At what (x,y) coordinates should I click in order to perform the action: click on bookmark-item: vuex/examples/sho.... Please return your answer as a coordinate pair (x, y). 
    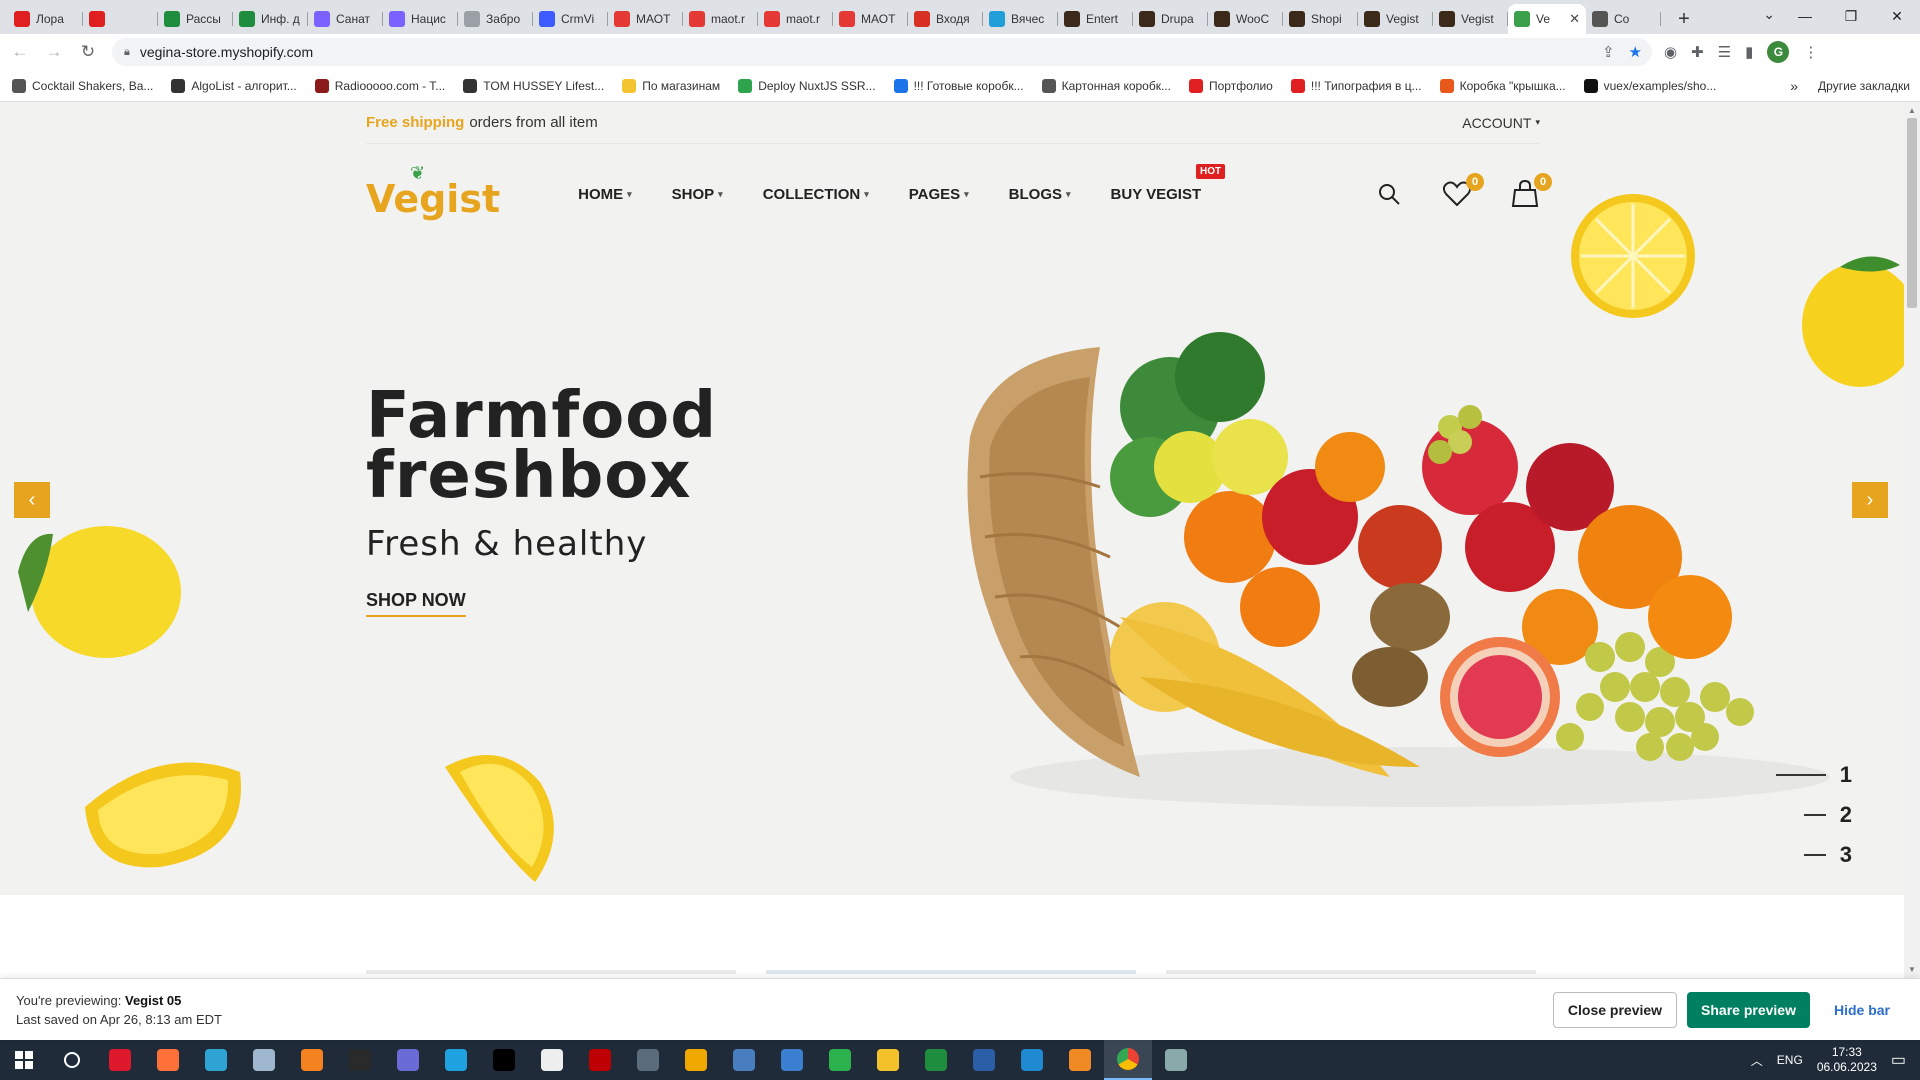
    Looking at the image, I should click on (1649, 85).